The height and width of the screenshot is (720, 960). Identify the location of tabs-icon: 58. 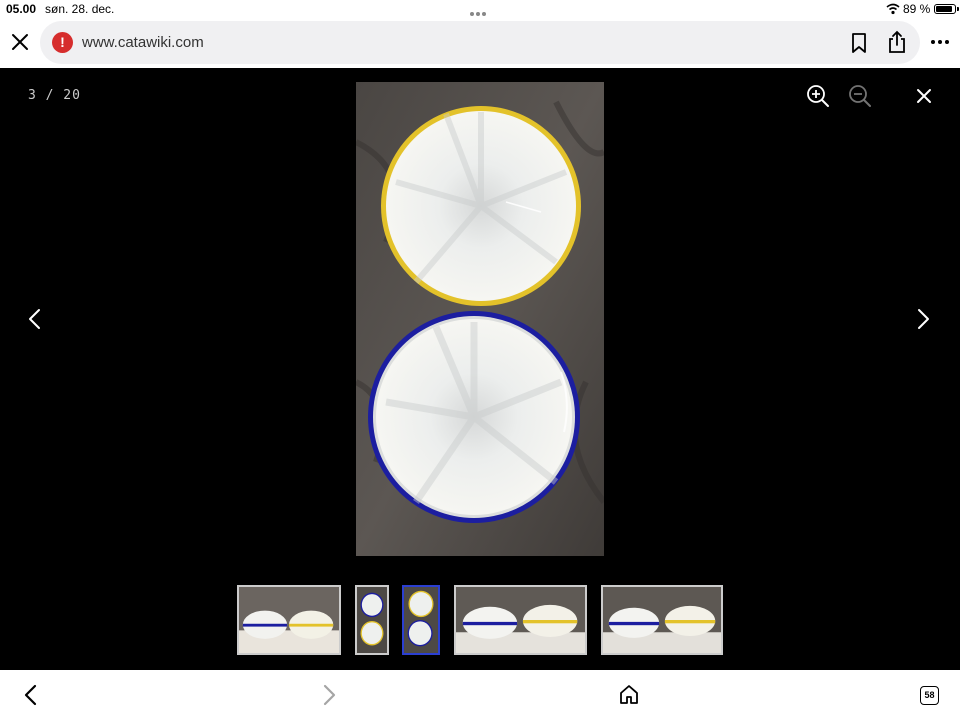
(929, 695).